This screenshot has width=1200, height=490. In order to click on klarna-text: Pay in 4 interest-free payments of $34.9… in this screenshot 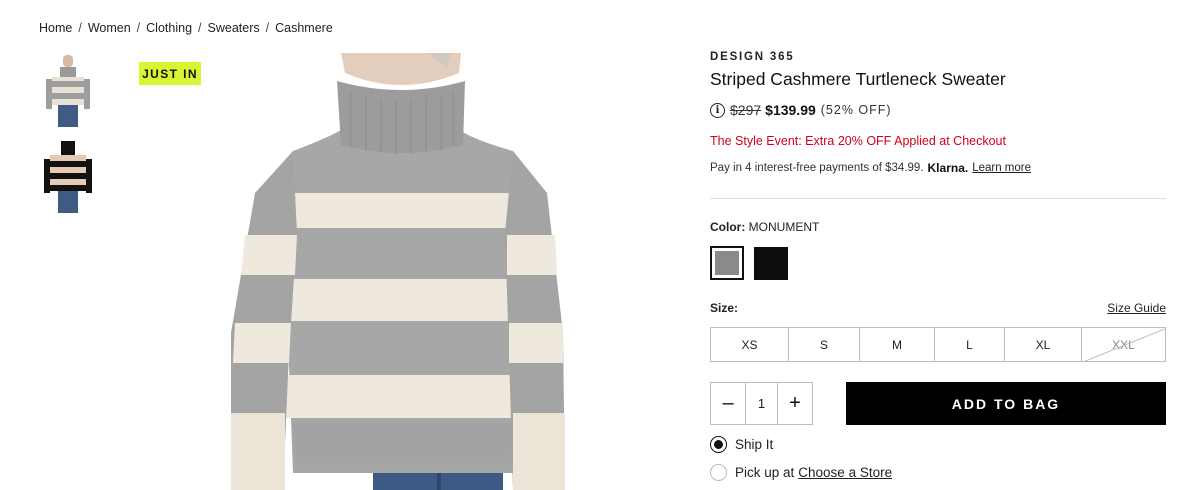, I will do `click(817, 168)`.